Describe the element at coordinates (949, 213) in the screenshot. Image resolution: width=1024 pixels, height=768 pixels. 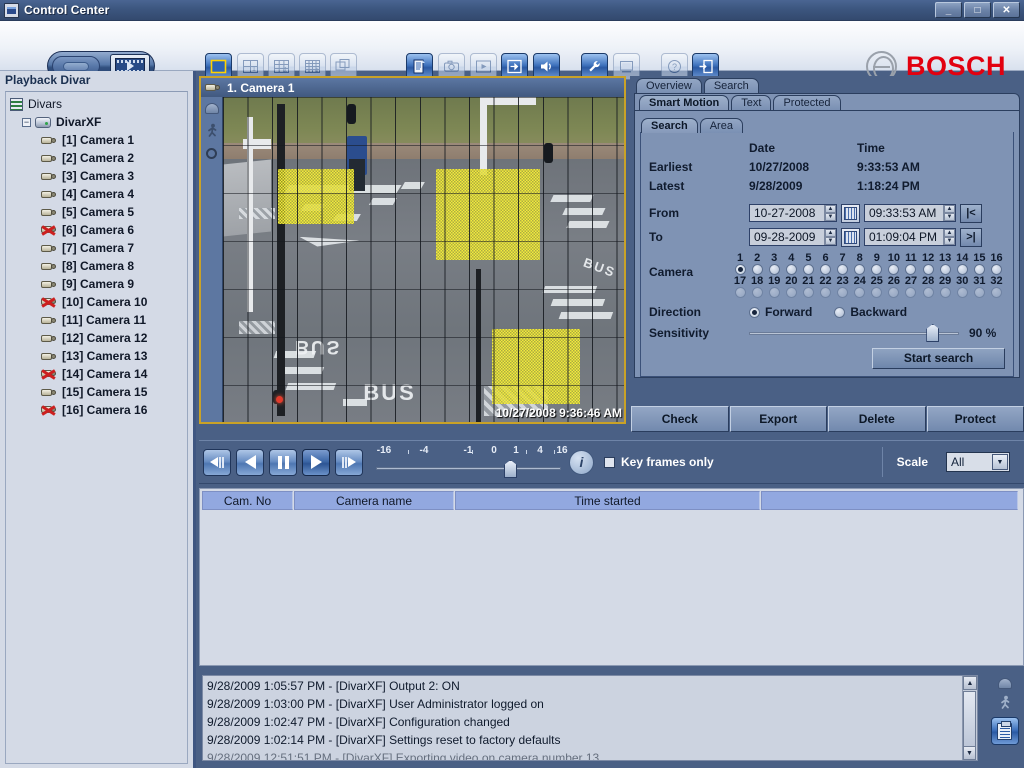
I see `from-time-spinner: ▲ ▼` at that location.